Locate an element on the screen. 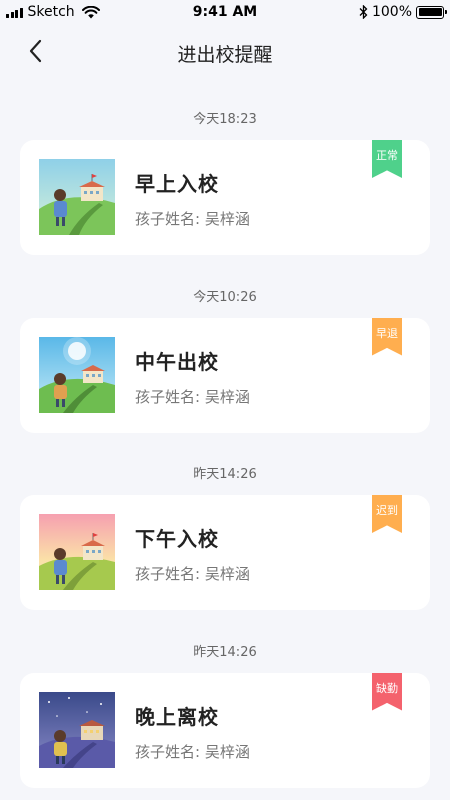 Image resolution: width=450 pixels, height=800 pixels. battery-icon is located at coordinates (431, 12).